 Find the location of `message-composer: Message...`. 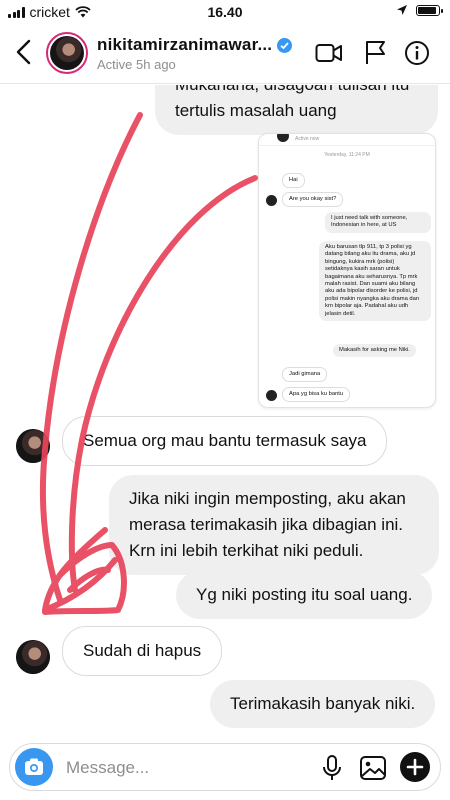

message-composer: Message... is located at coordinates (225, 767).